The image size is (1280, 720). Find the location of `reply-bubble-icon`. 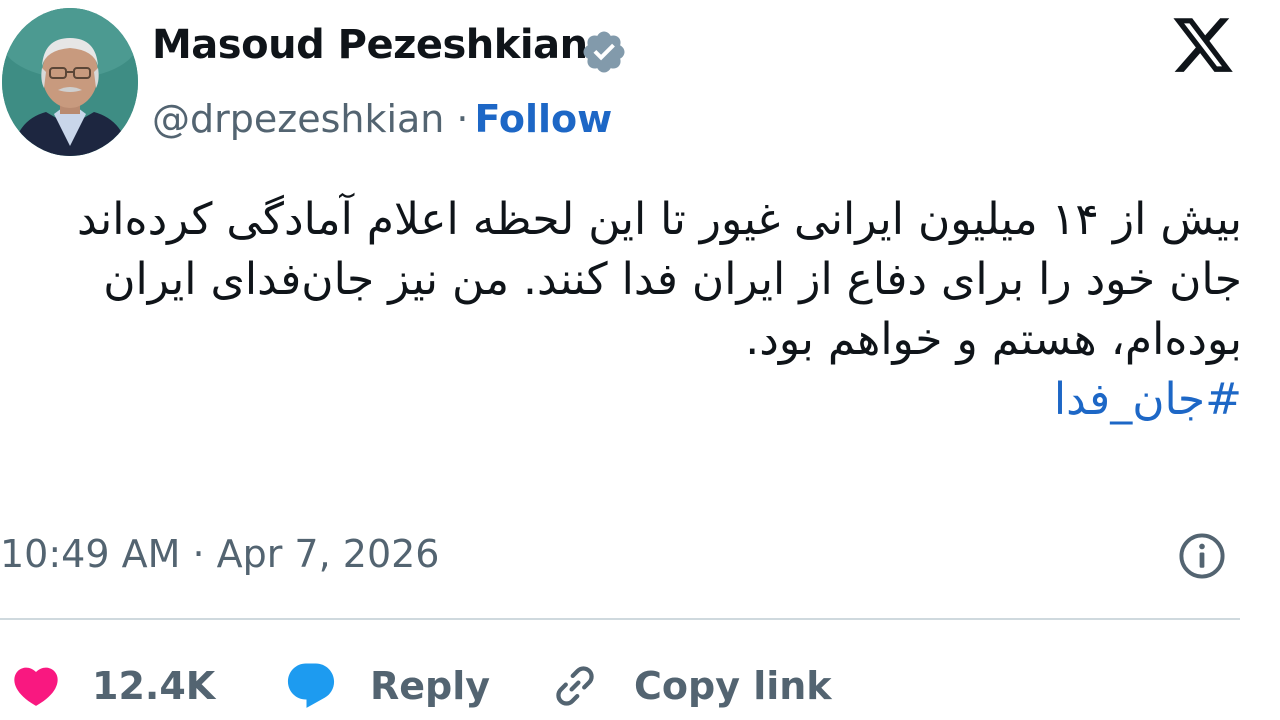

reply-bubble-icon is located at coordinates (311, 685).